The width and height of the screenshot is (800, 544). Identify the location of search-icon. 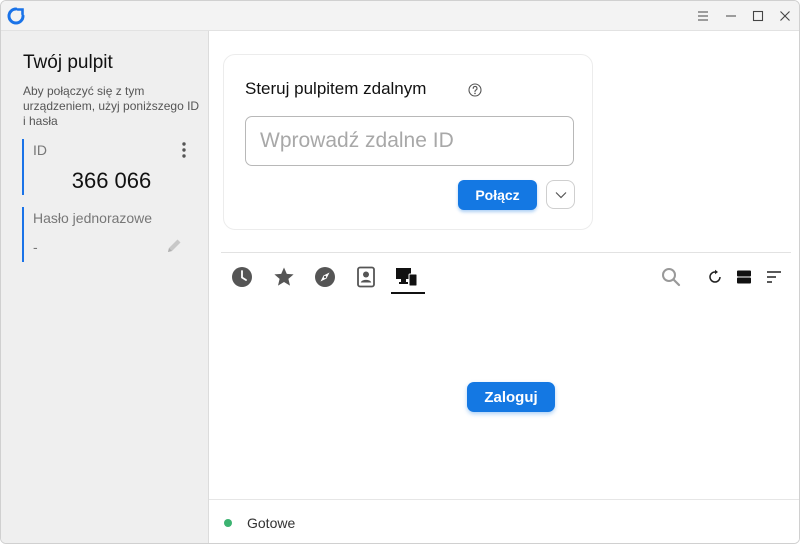
(671, 277).